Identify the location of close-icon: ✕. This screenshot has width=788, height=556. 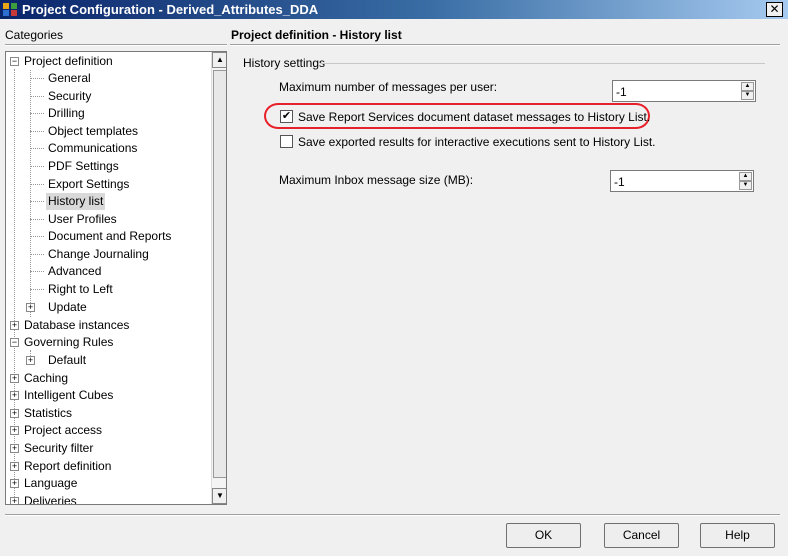
(774, 9).